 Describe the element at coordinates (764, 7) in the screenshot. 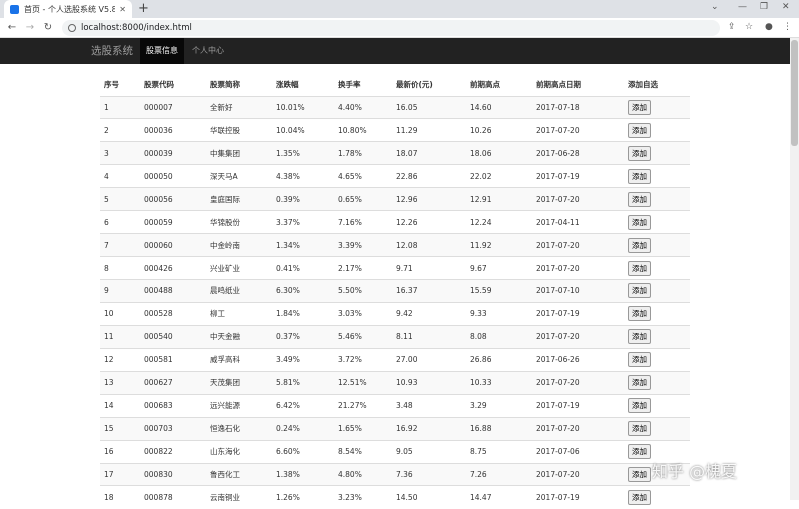

I see `restore-icon: ❐` at that location.